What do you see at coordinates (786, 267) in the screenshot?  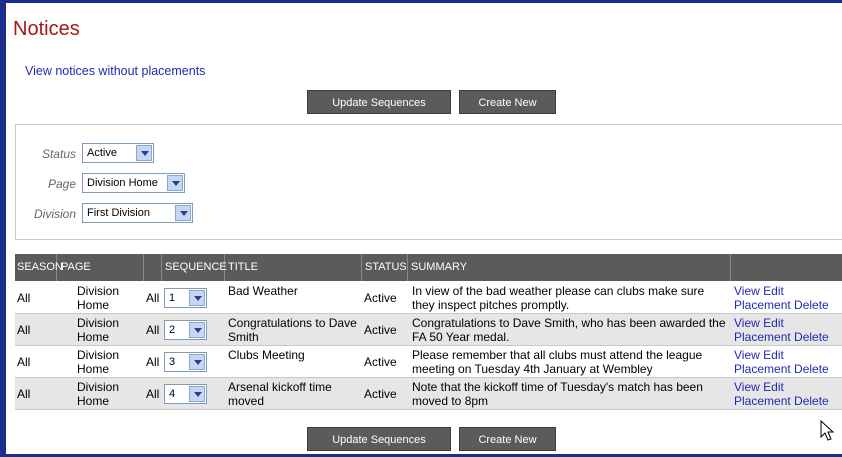 I see `header-actions` at bounding box center [786, 267].